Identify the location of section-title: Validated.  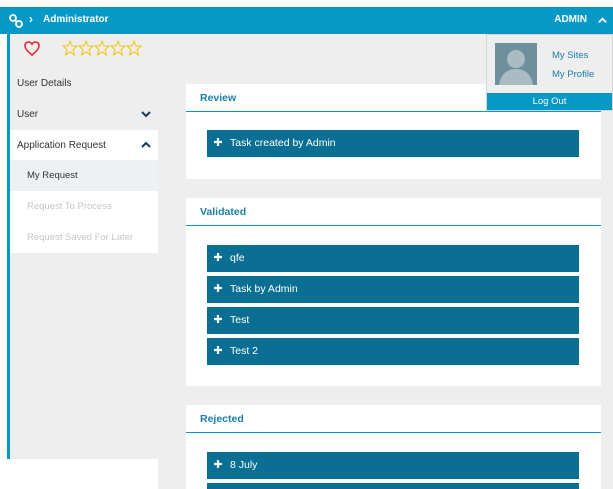
(223, 212).